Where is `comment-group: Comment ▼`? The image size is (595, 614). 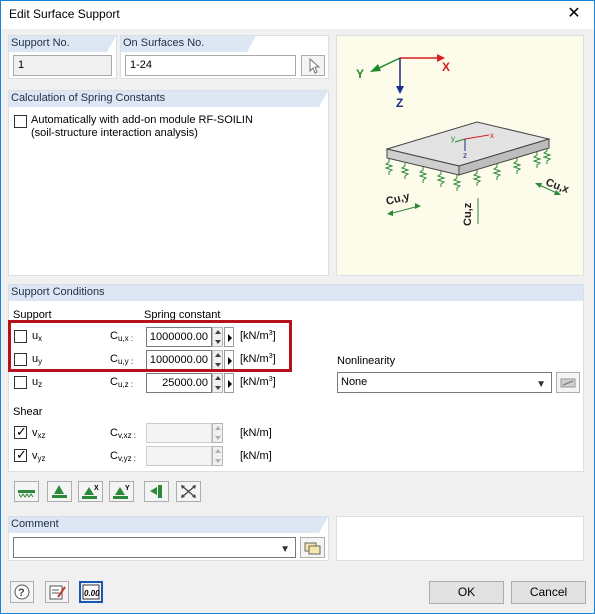
comment-group: Comment ▼ is located at coordinates (168, 538).